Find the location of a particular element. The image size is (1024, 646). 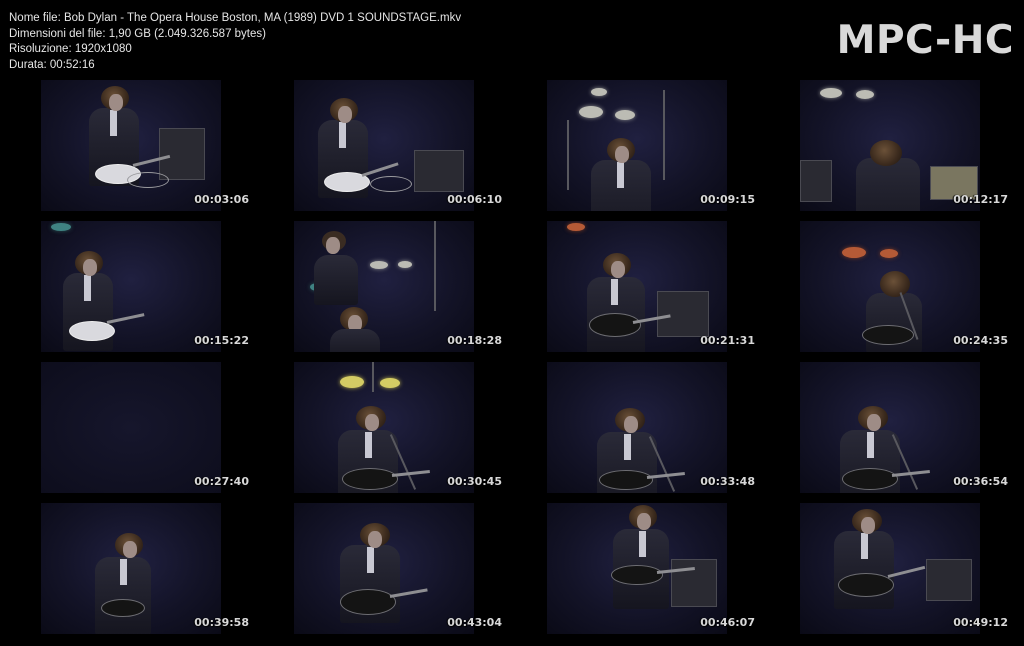

thumbnail: 00:36:54 is located at coordinates (890, 427).